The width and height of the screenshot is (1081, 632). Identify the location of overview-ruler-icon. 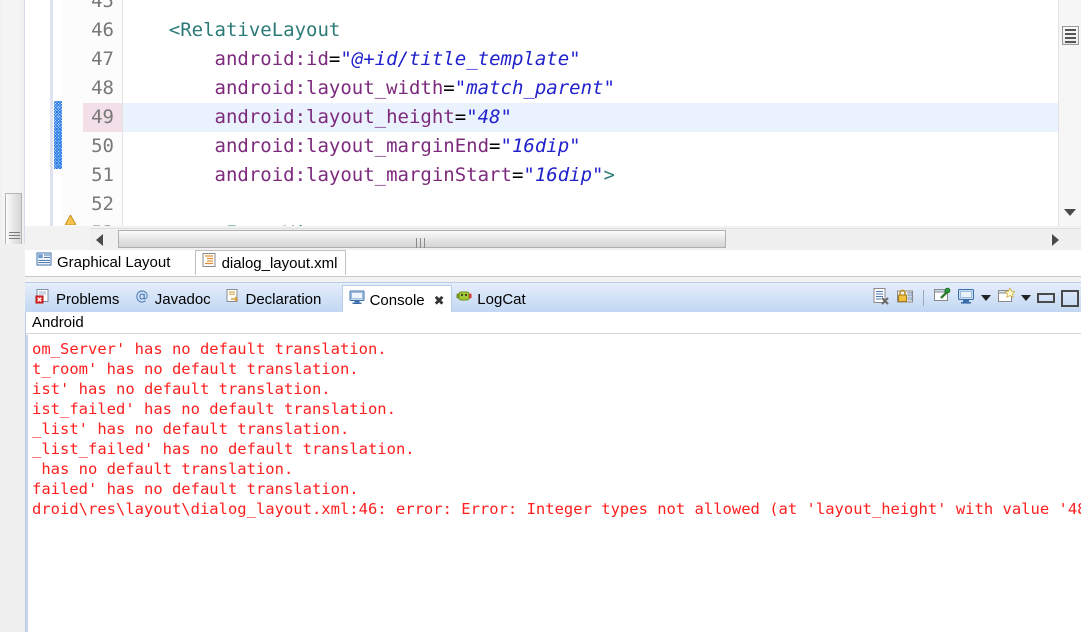
(1070, 35).